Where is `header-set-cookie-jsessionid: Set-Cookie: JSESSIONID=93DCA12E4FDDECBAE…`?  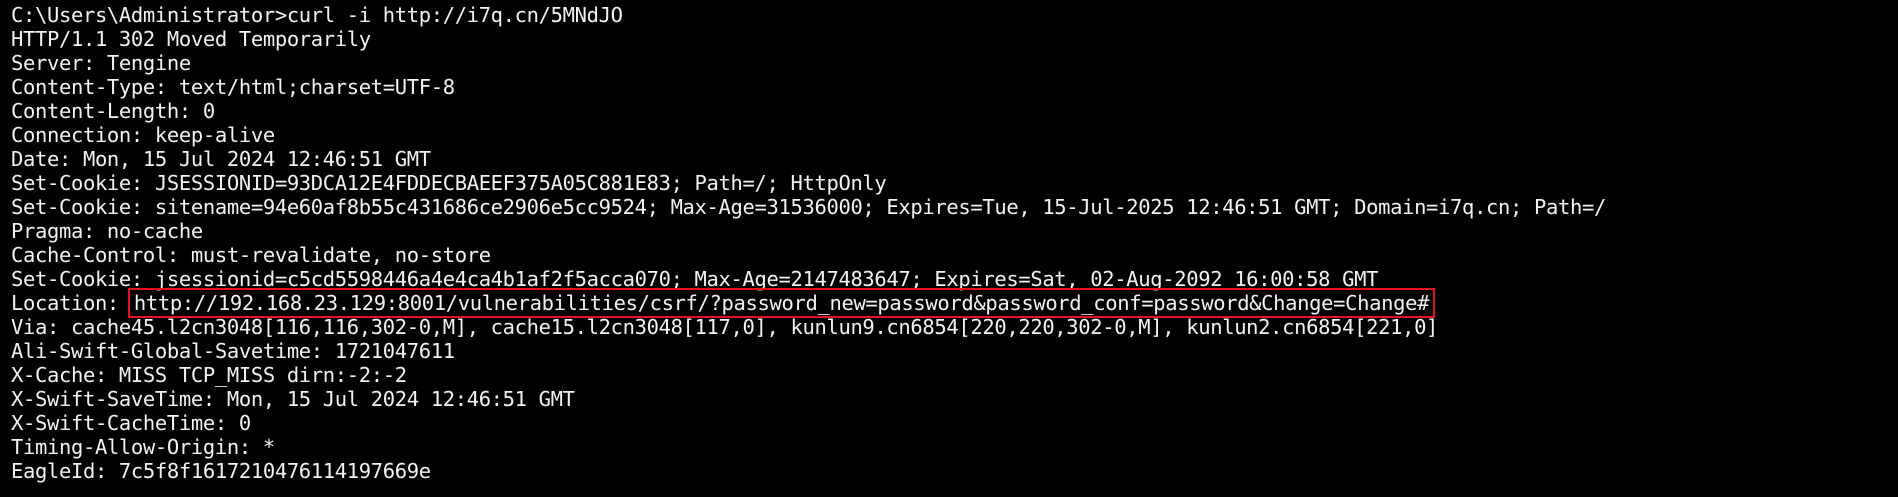
header-set-cookie-jsessionid: Set-Cookie: JSESSIONID=93DCA12E4FDDECBAE… is located at coordinates (449, 183).